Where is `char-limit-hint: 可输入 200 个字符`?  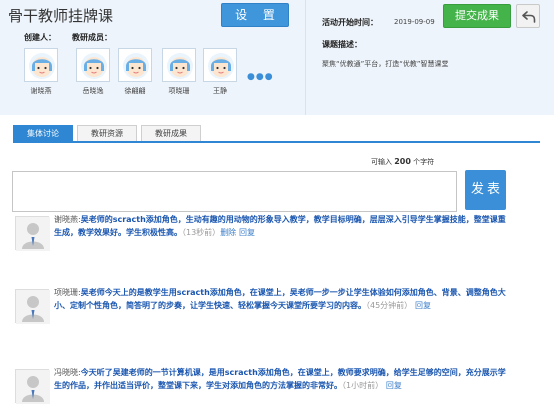 char-limit-hint: 可输入 200 个字符 is located at coordinates (402, 162).